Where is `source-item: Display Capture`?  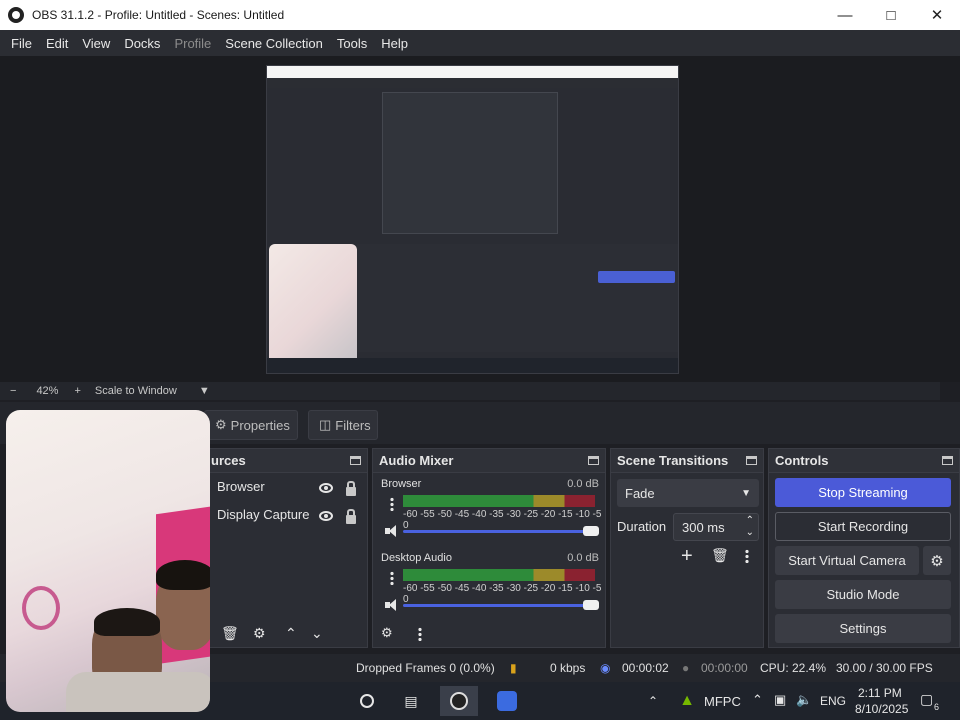
source-item: Display Capture is located at coordinates (263, 514).